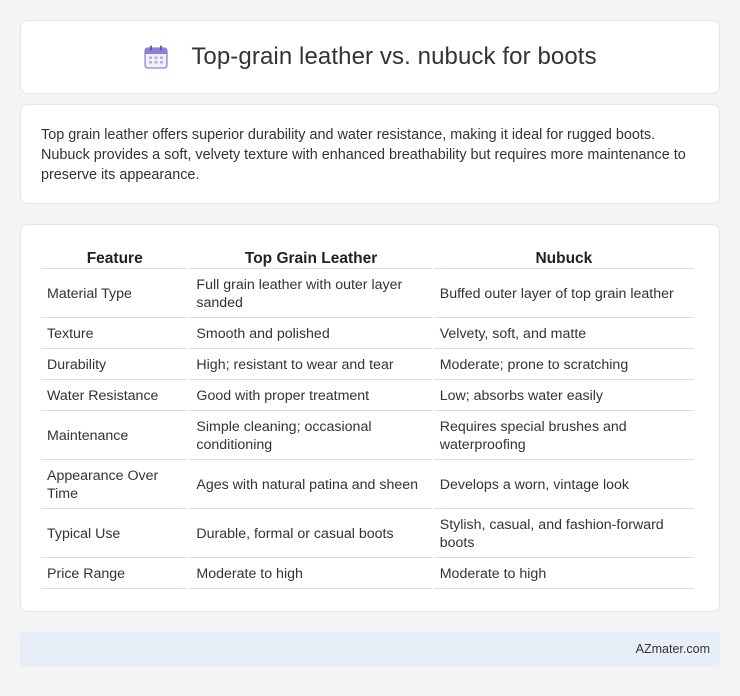 This screenshot has height=696, width=740. I want to click on row-feature: Durability, so click(115, 365).